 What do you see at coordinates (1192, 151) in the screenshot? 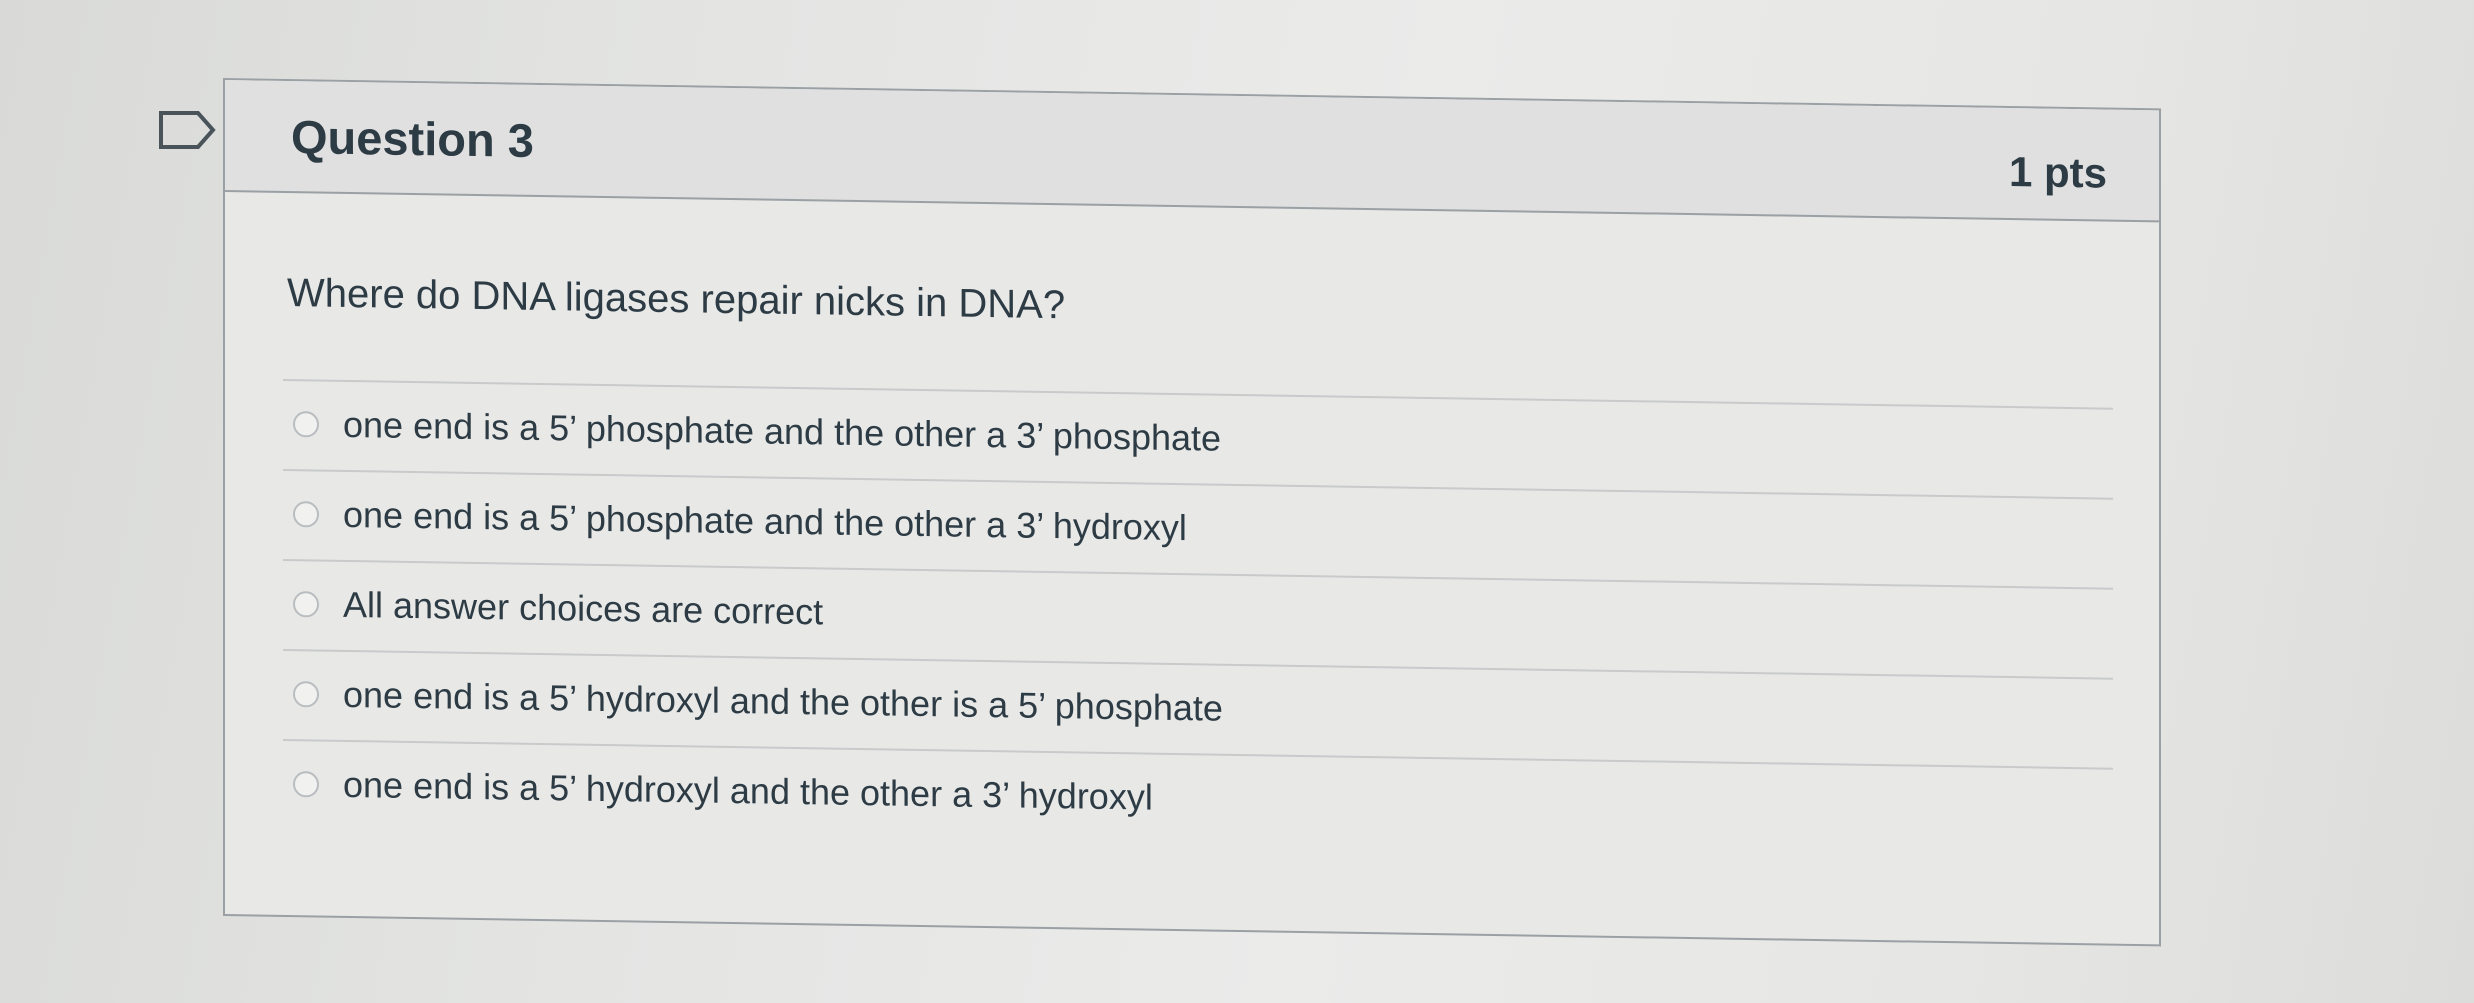
I see `question-header: Question 3 1 pts` at bounding box center [1192, 151].